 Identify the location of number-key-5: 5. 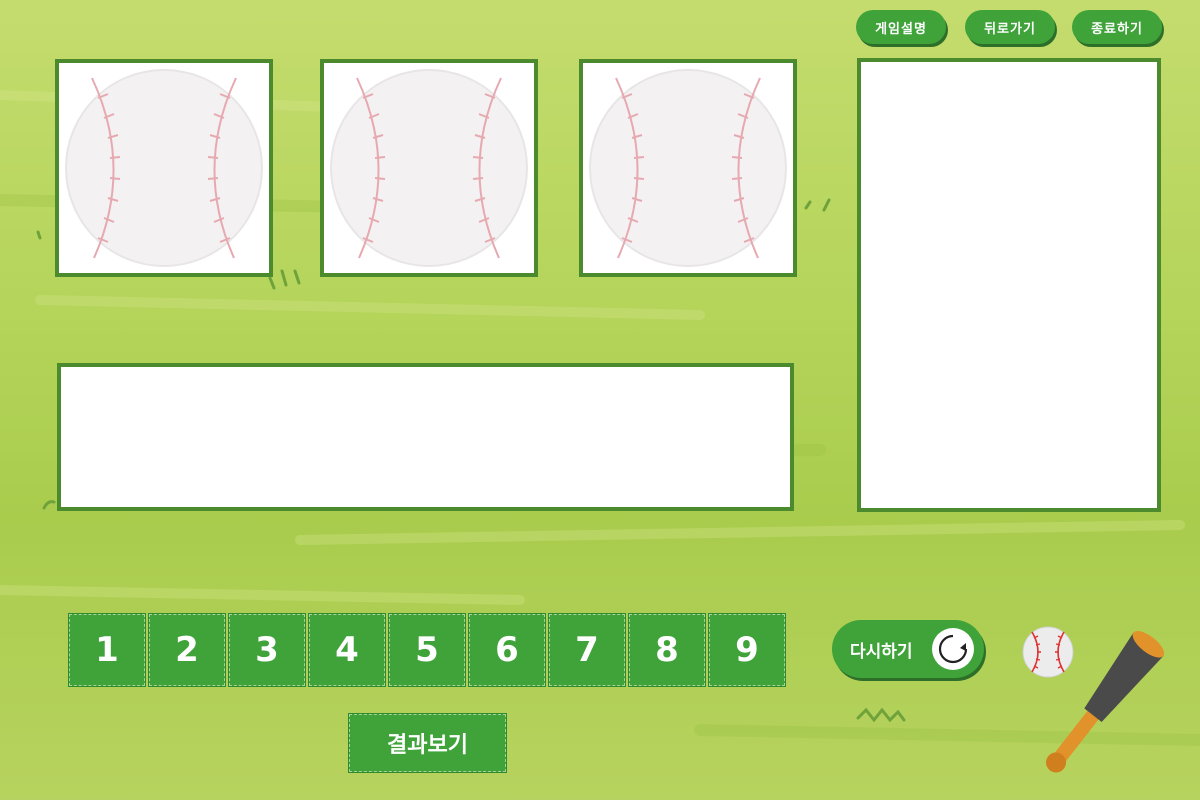
(427, 650).